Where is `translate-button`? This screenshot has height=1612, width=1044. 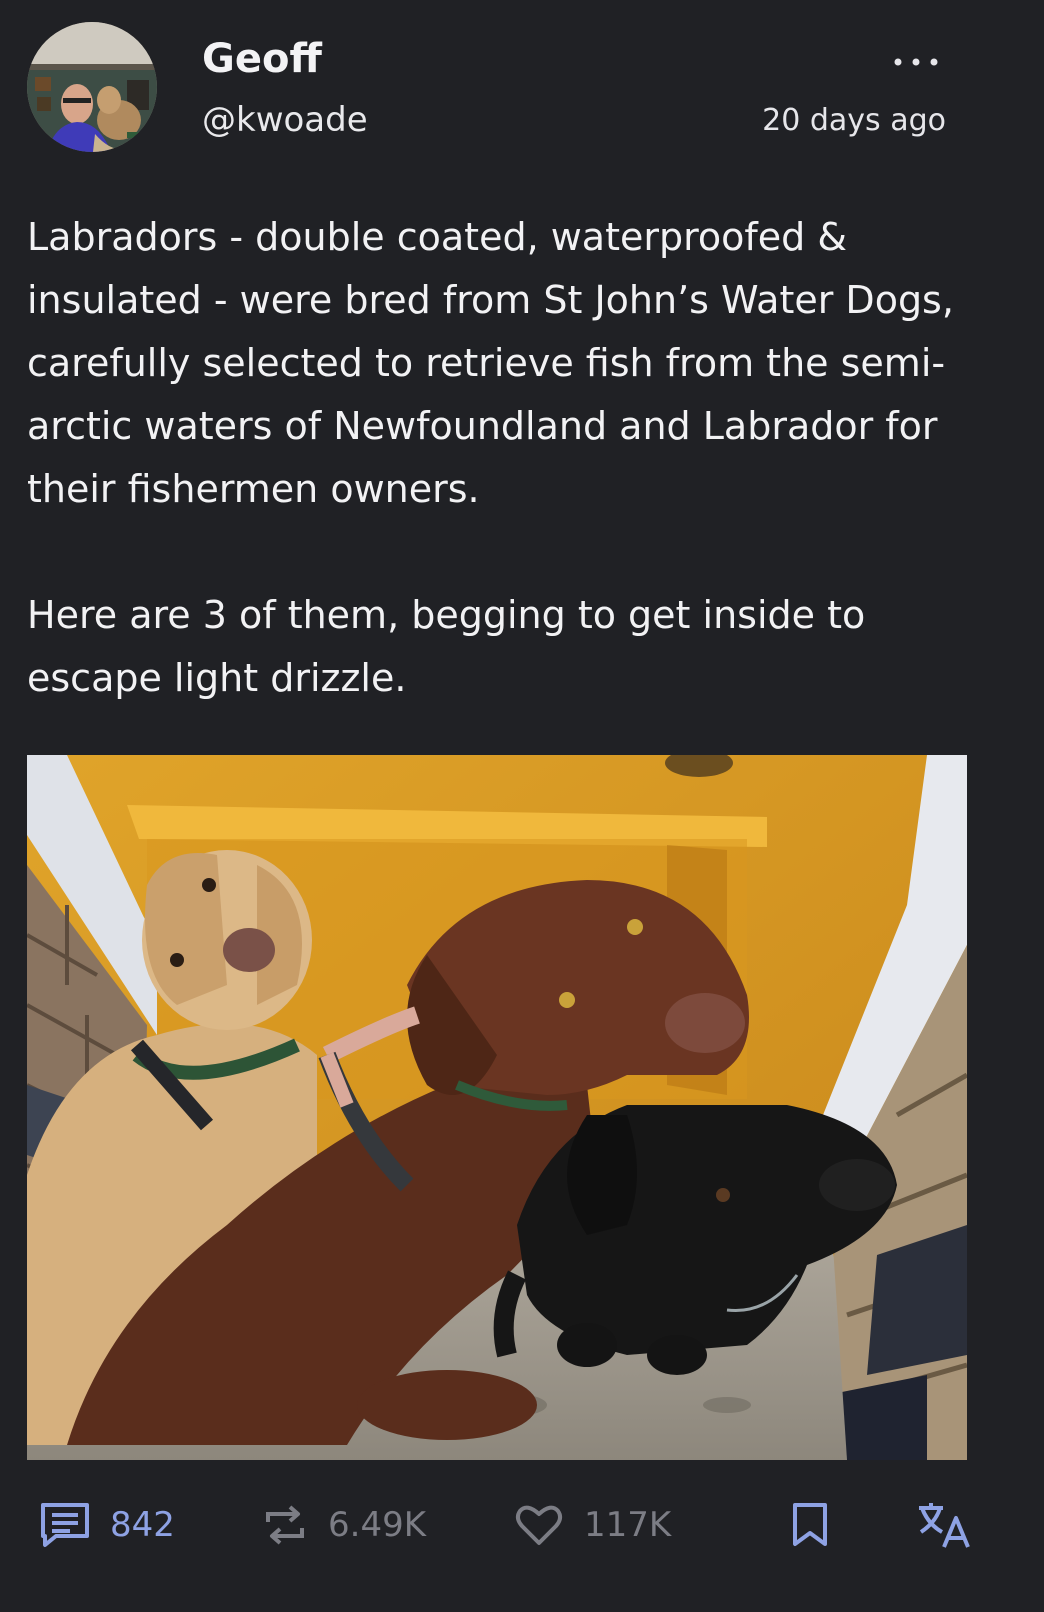 translate-button is located at coordinates (944, 1525).